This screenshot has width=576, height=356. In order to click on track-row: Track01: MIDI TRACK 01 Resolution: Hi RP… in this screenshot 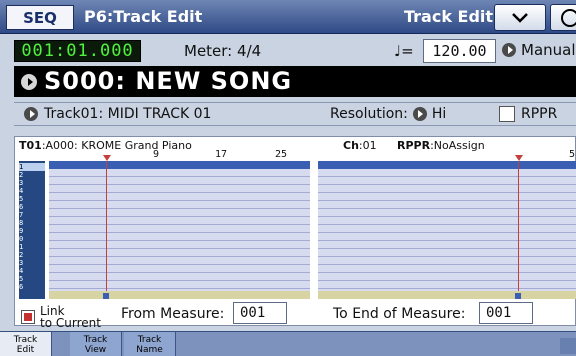, I will do `click(295, 114)`.